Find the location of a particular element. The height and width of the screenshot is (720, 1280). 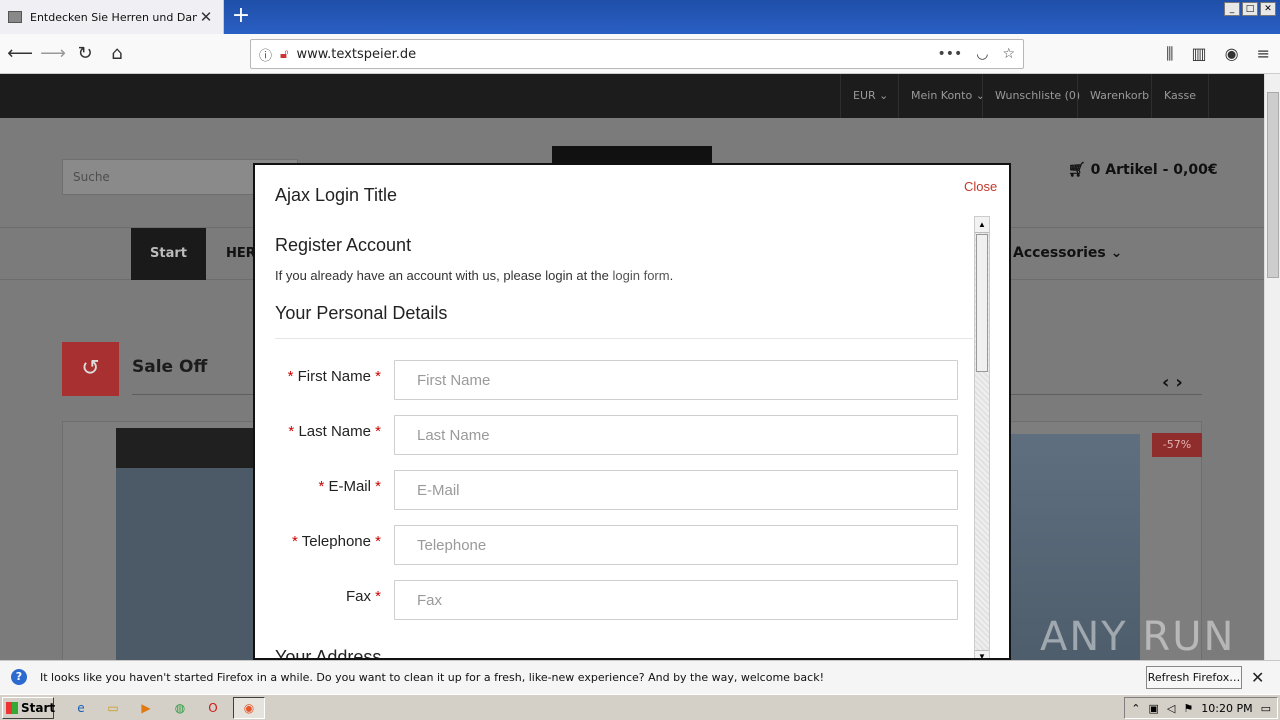

close-tab-icon: ✕ is located at coordinates (206, 17).